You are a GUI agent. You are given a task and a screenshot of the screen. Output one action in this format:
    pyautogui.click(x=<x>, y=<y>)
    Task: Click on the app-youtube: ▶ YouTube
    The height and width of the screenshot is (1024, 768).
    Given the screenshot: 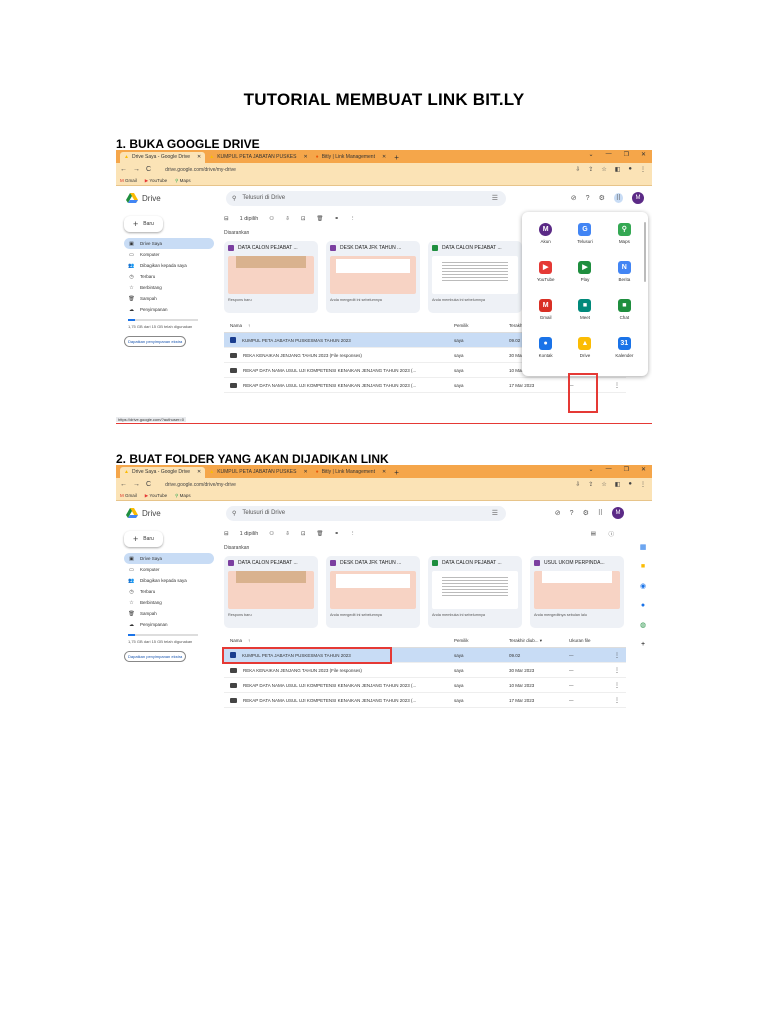 What is the action you would take?
    pyautogui.click(x=545, y=271)
    